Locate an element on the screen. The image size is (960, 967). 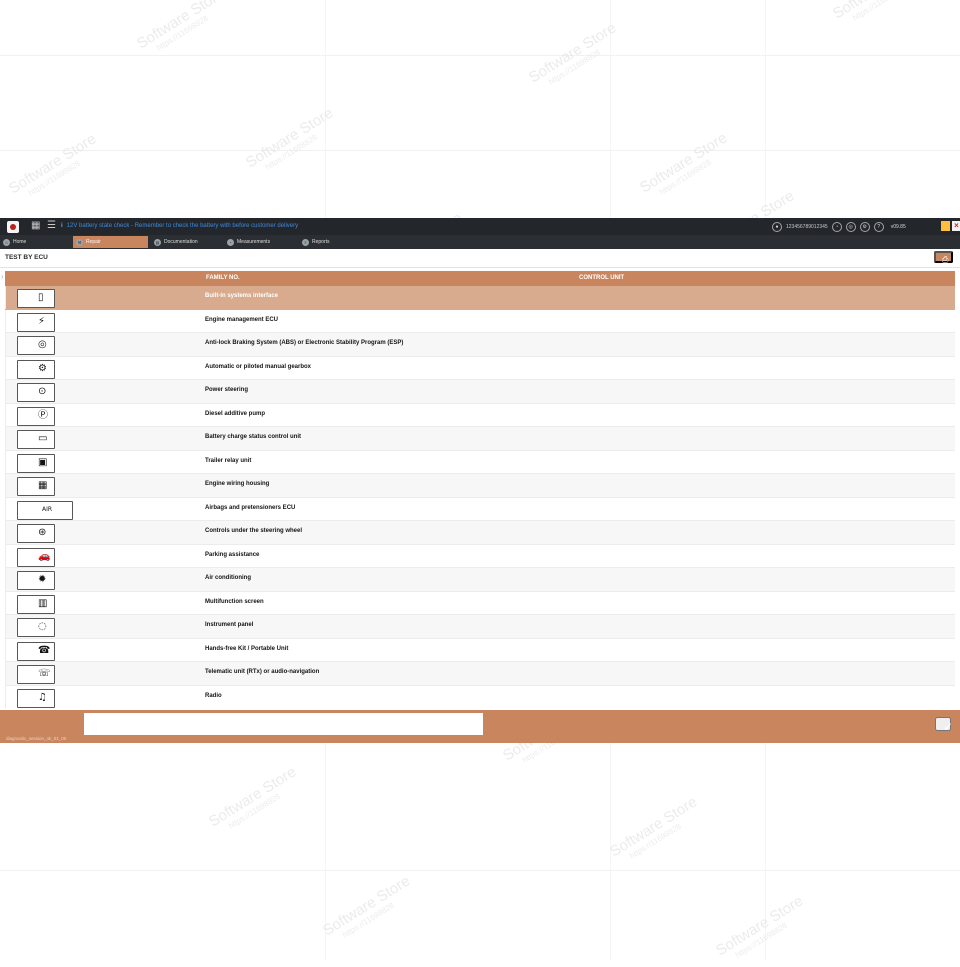
table-row: ▣ Trailer relay unit is located at coordinates (480, 462).